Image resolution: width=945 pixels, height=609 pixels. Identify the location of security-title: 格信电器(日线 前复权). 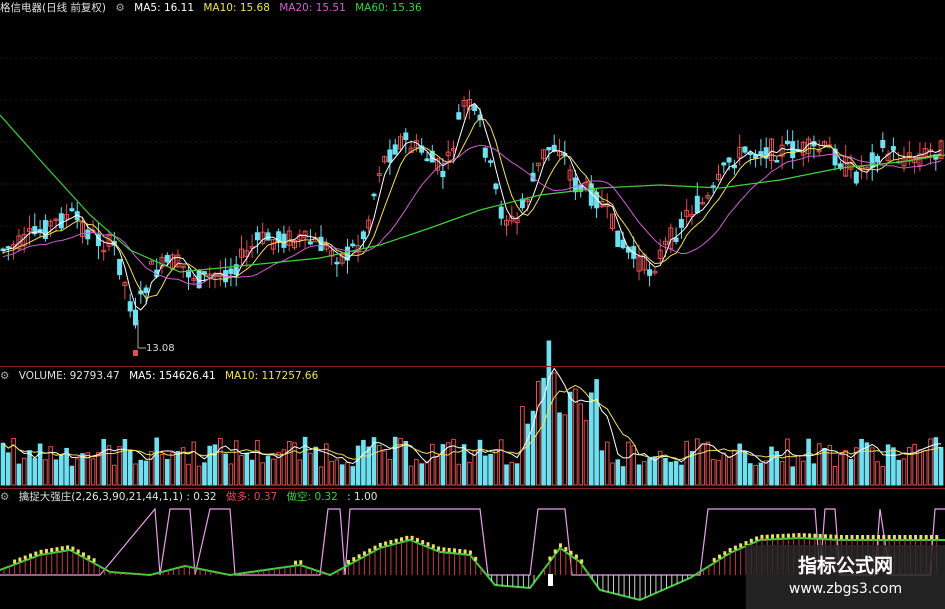
(53, 8).